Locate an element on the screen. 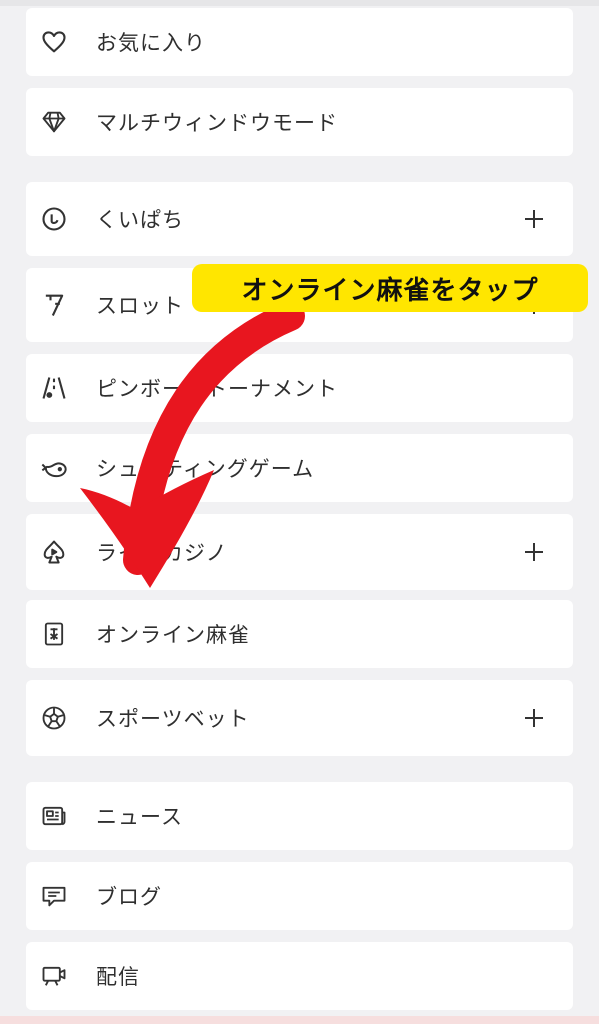  newspaper-icon is located at coordinates (54, 816).